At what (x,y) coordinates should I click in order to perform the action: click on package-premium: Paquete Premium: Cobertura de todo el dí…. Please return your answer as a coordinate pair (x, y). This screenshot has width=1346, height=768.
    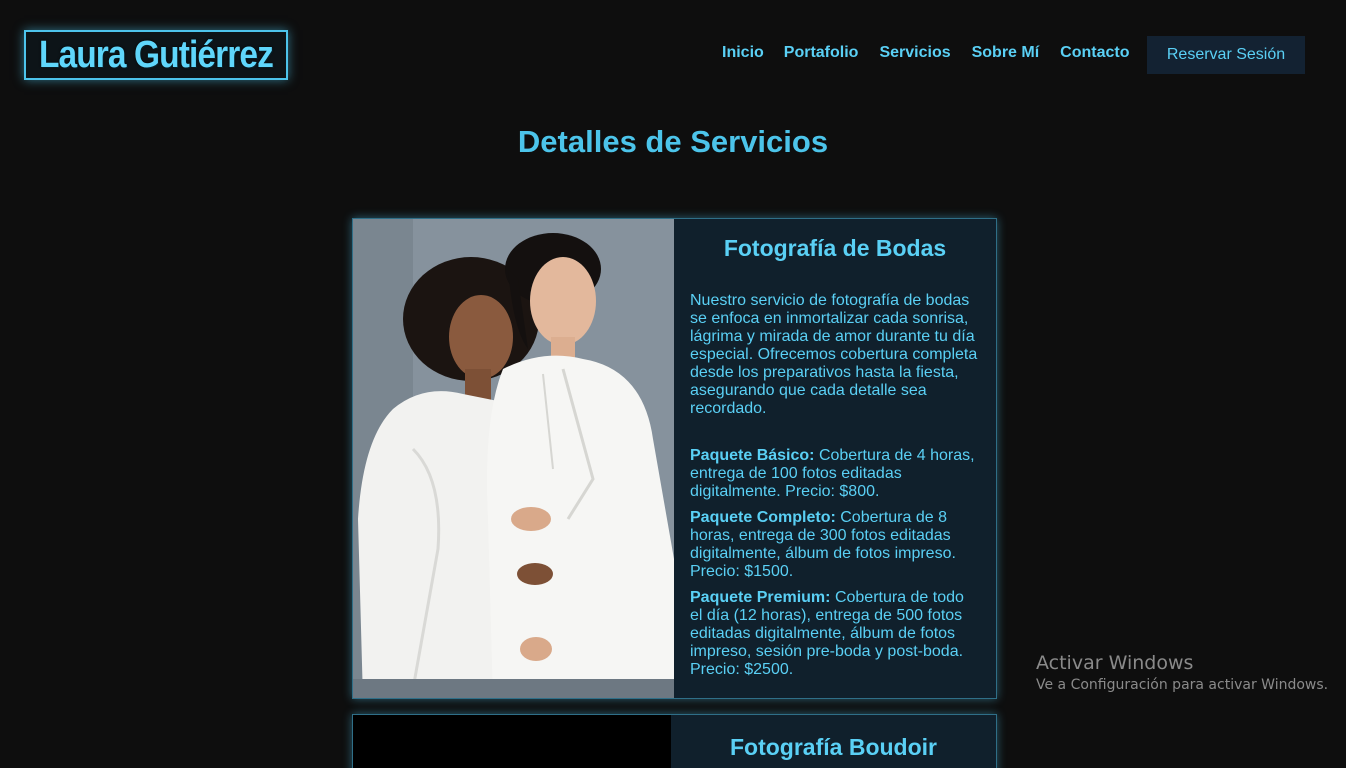
    Looking at the image, I should click on (835, 634).